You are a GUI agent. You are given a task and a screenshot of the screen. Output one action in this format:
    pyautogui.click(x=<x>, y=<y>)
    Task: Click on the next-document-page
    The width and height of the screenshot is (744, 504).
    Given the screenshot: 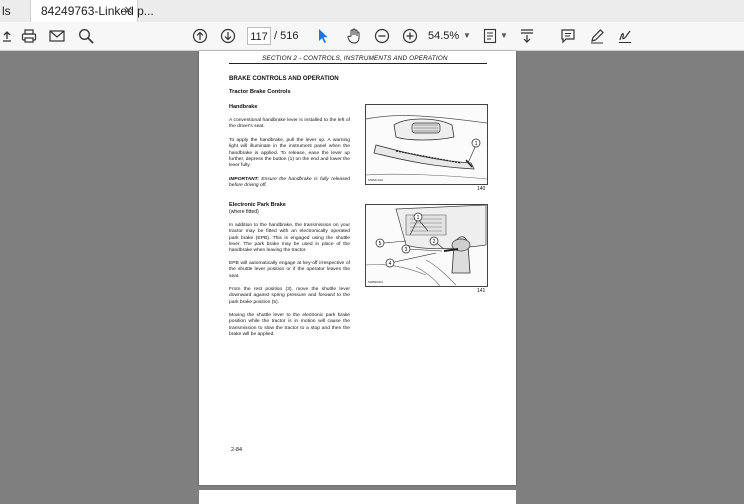 What is the action you would take?
    pyautogui.click(x=357, y=497)
    